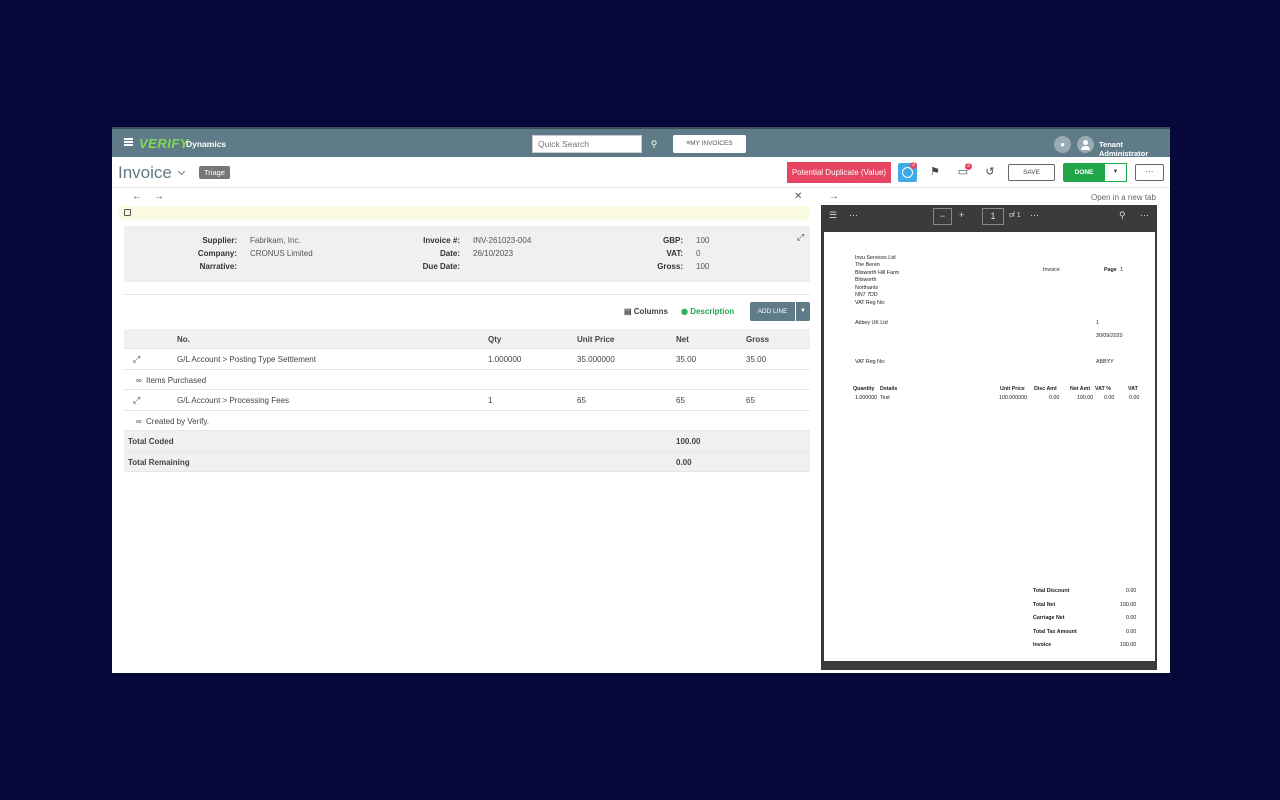 The height and width of the screenshot is (800, 1280). I want to click on potential-duplicate-button: Potential Duplicate (Value), so click(839, 172).